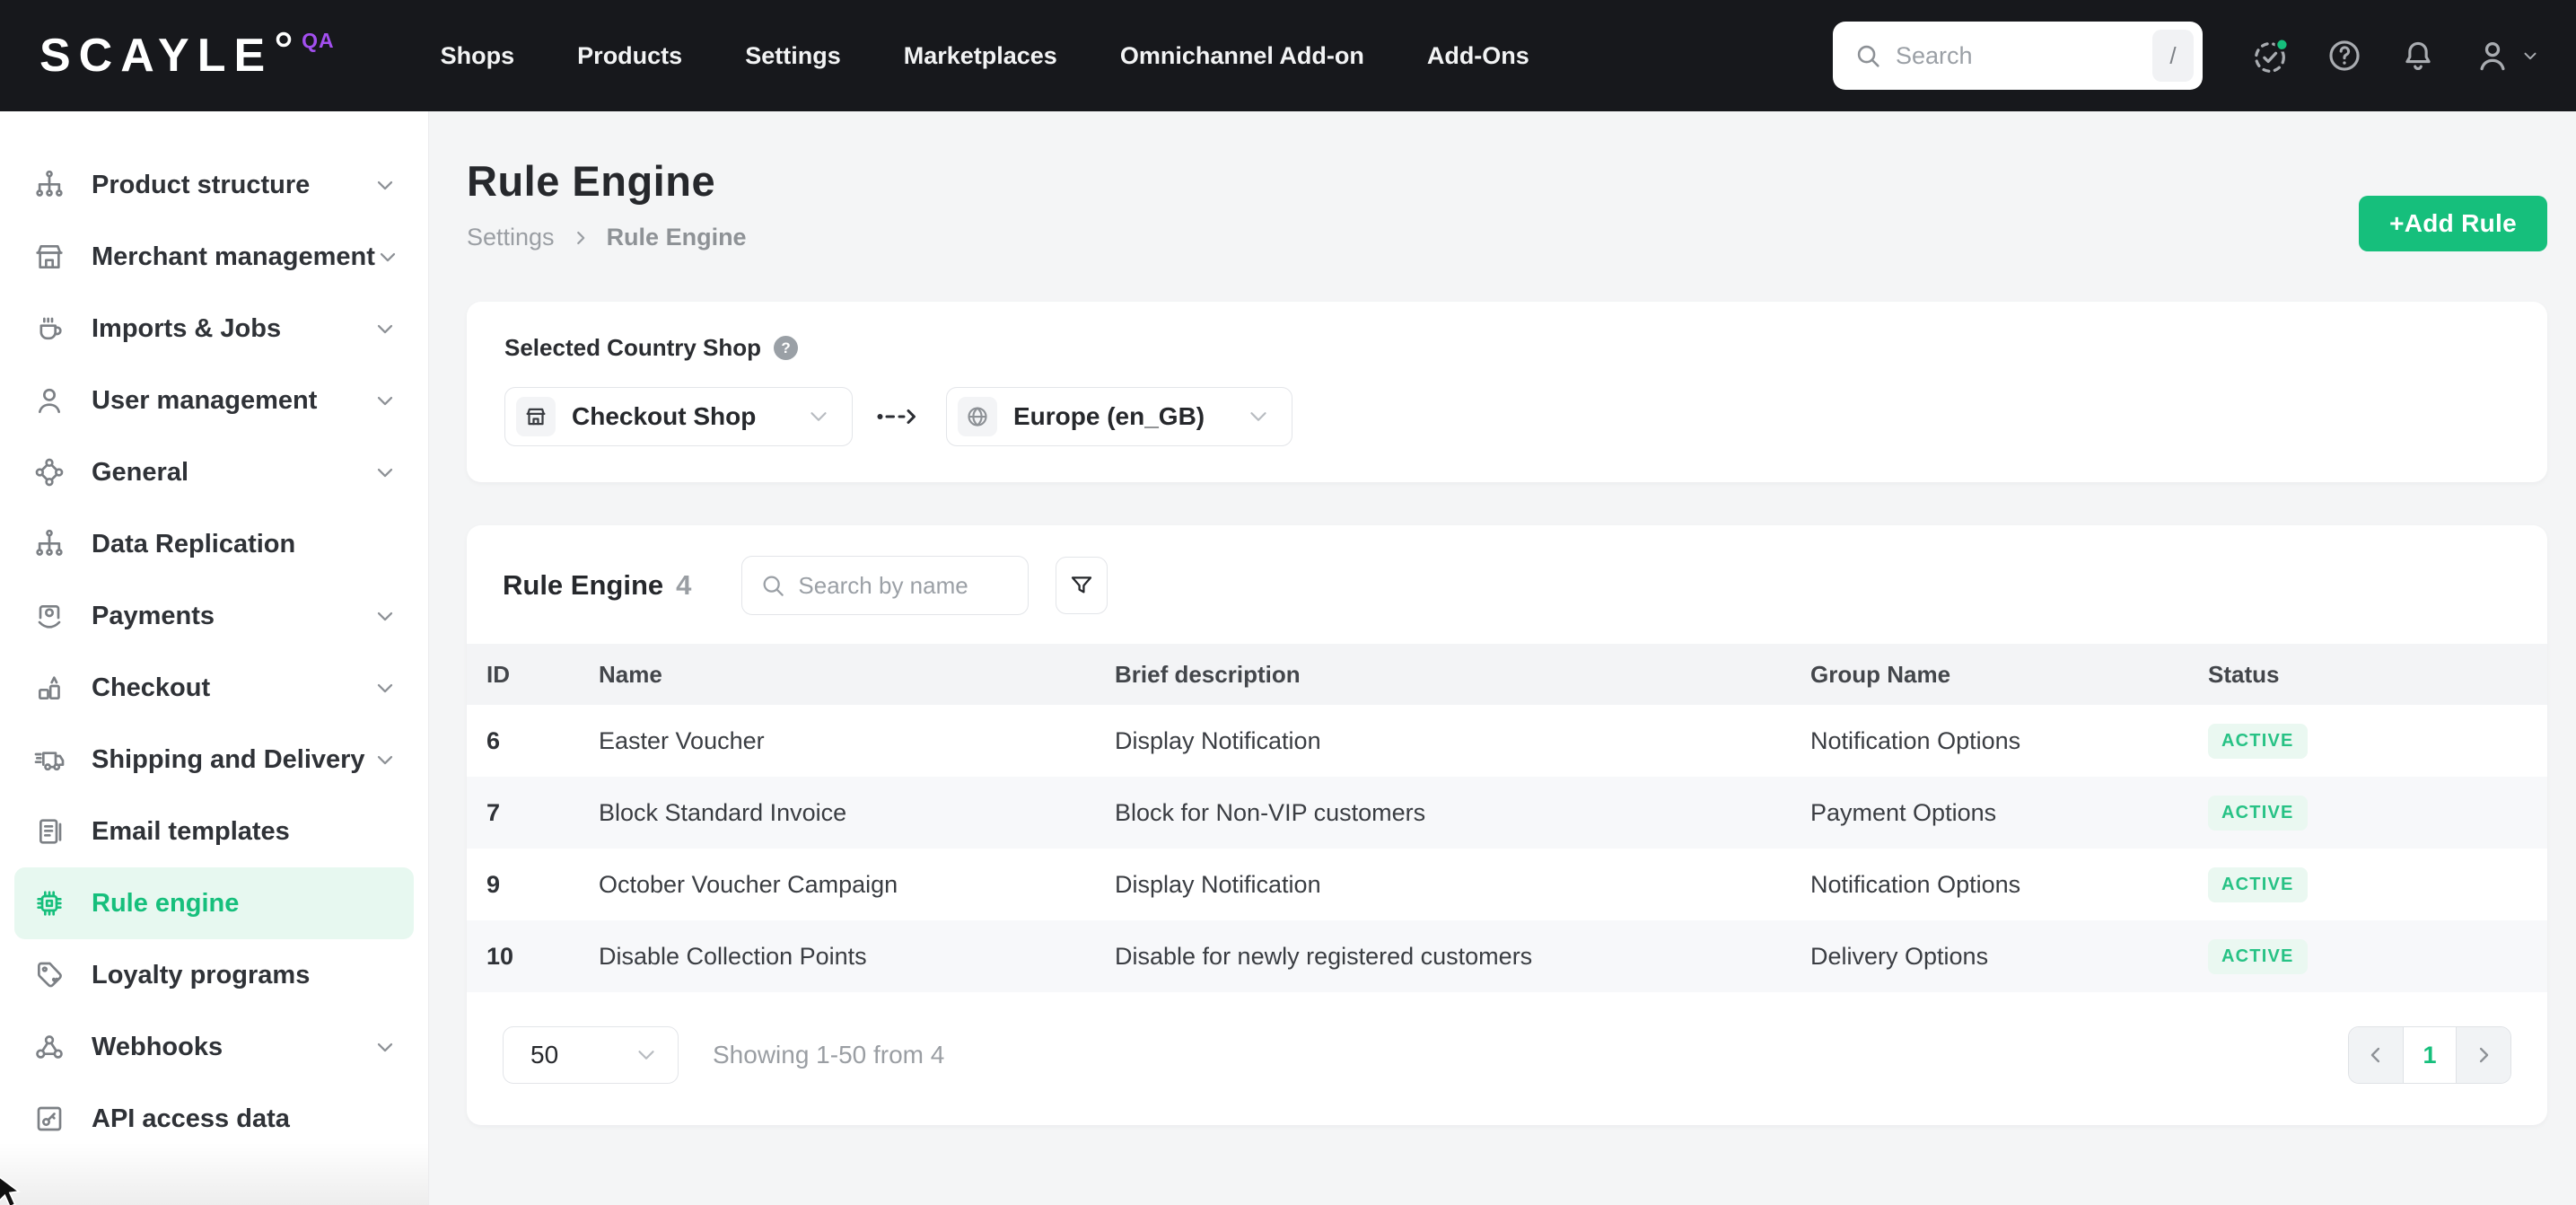 This screenshot has width=2576, height=1205. I want to click on nav-item-shops: Shops, so click(478, 56).